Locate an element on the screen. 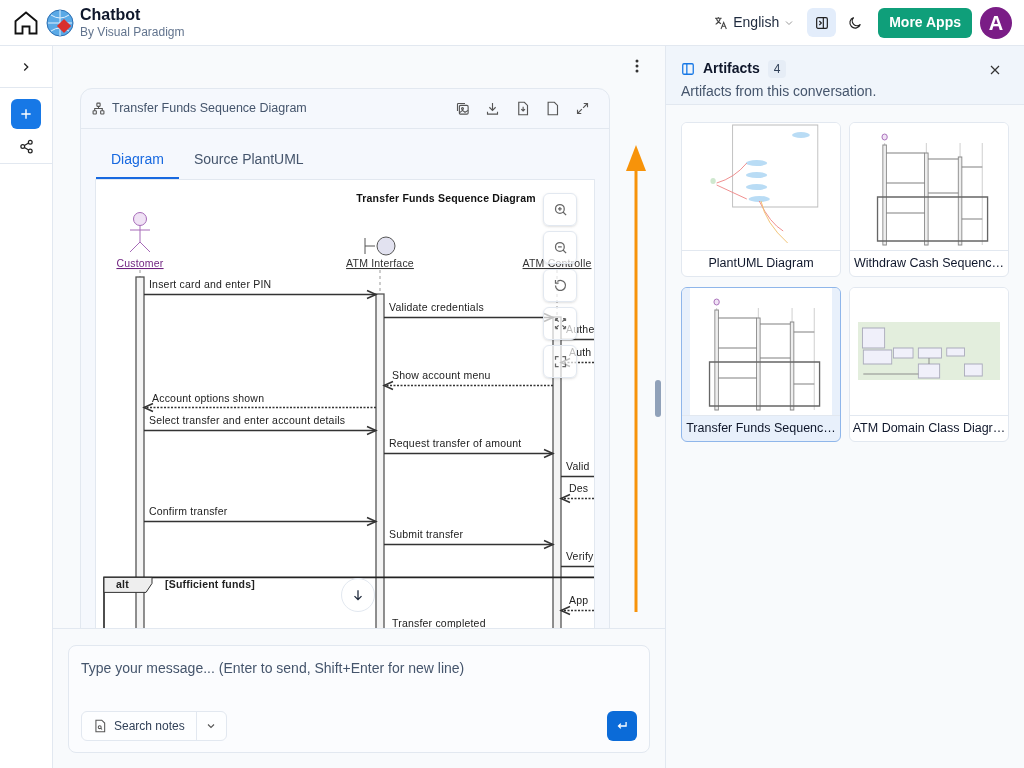 The image size is (1024, 768). artifact-title: Transfer Funds Sequence Diagram is located at coordinates (209, 109).